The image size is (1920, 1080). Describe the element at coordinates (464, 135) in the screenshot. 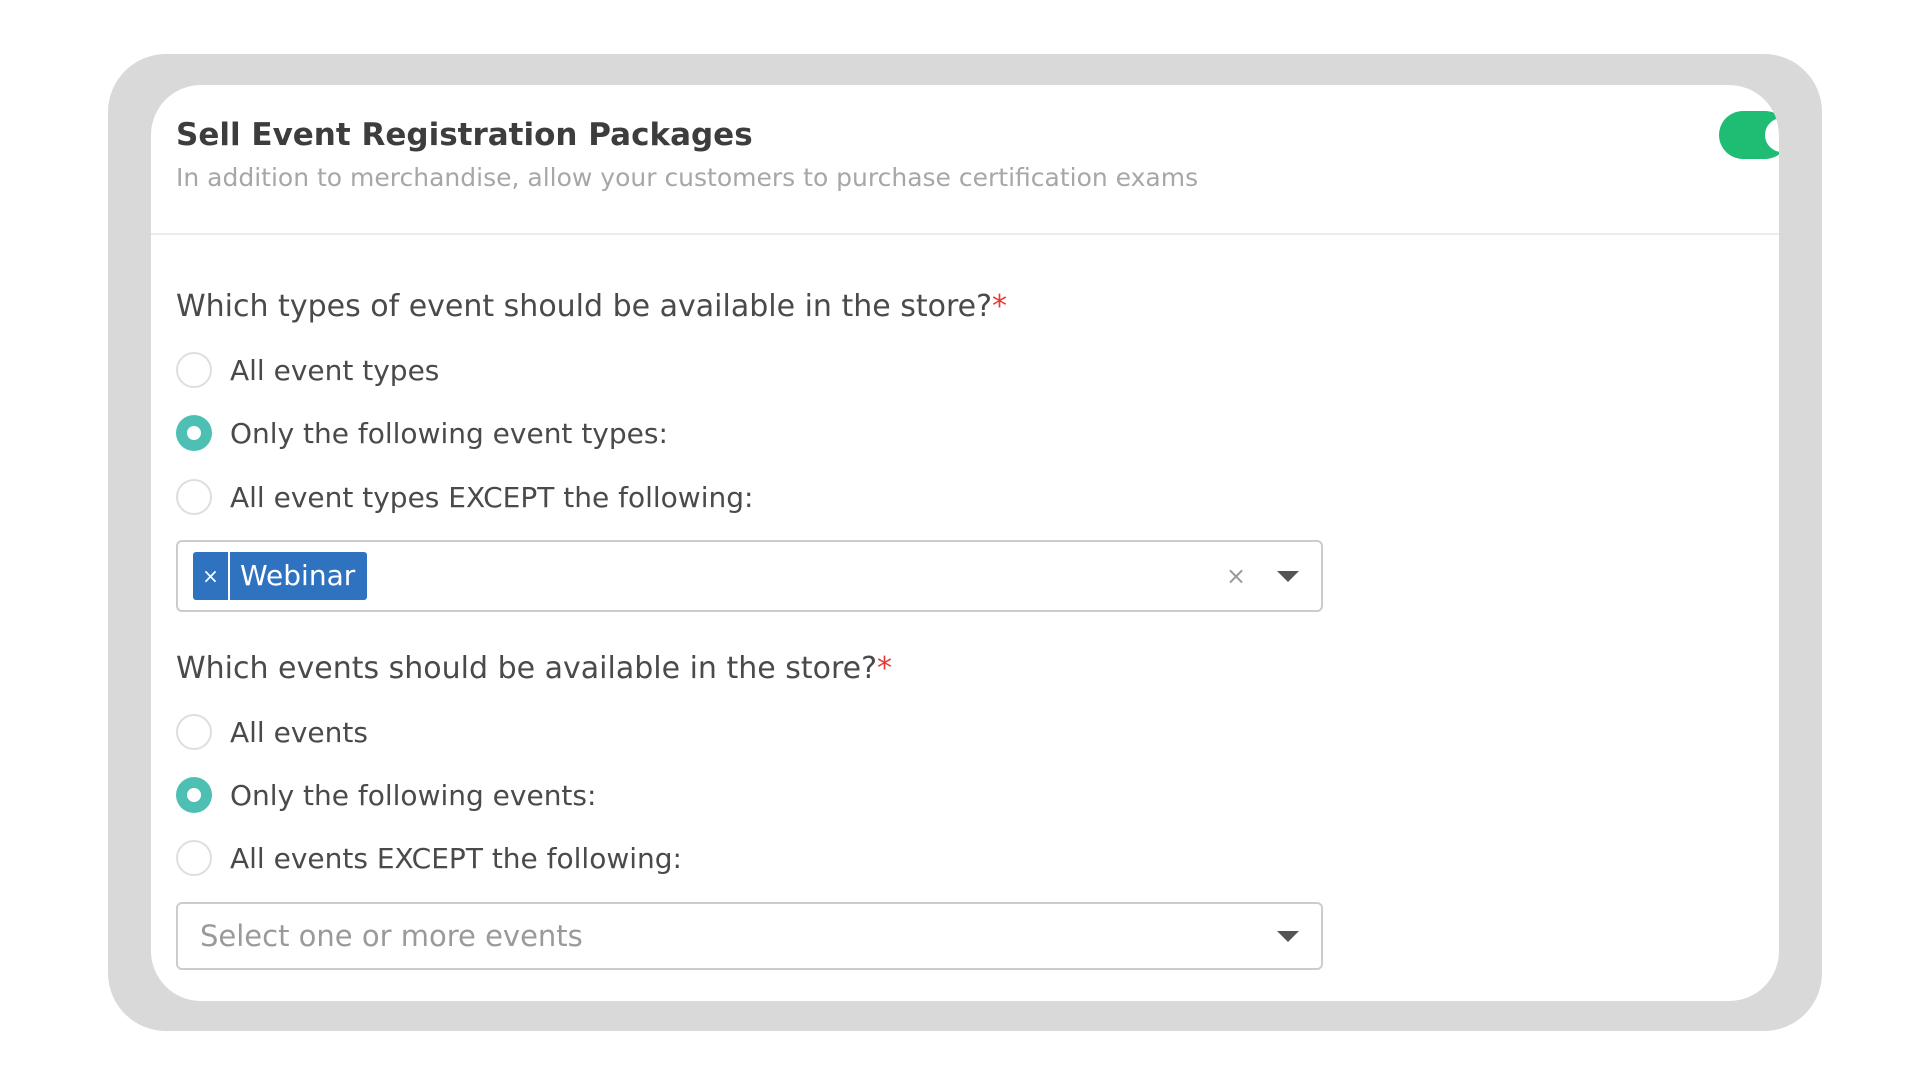

I see `card-title: Sell Event Registration Packages` at that location.